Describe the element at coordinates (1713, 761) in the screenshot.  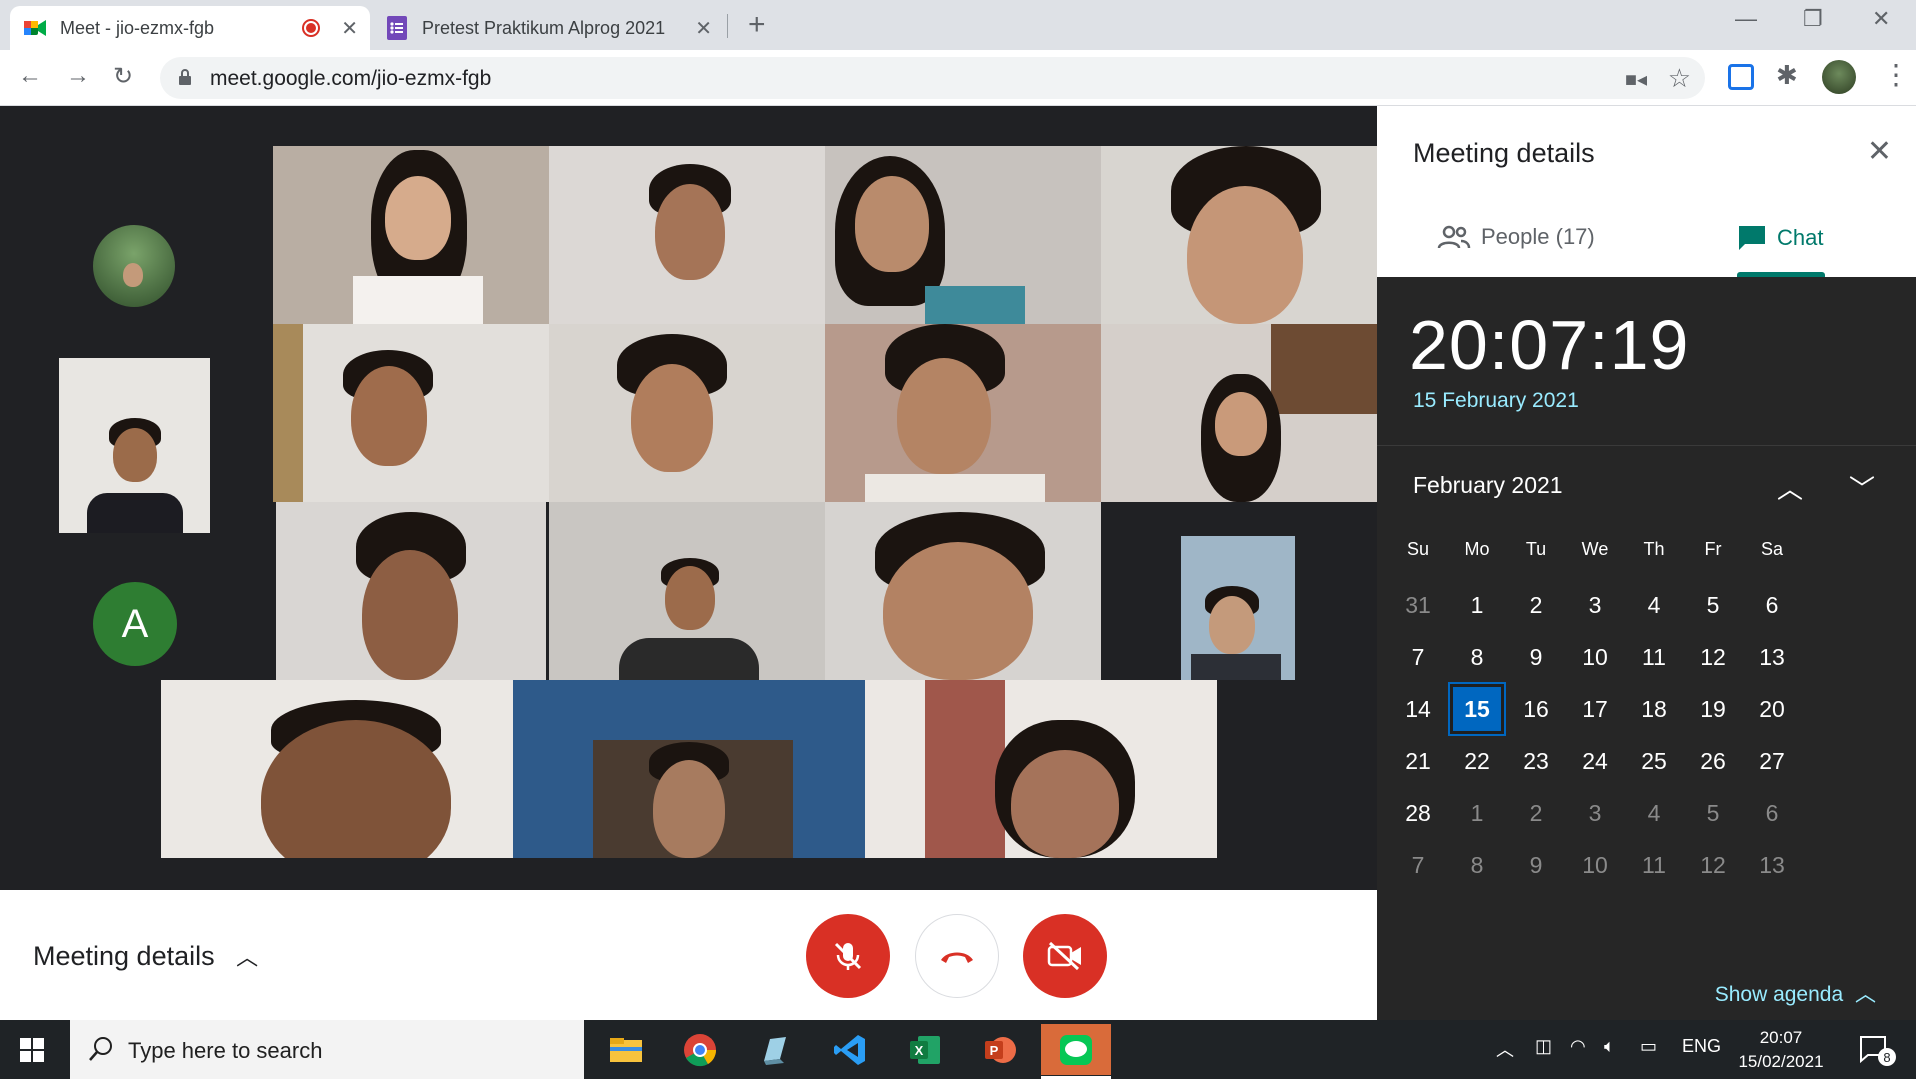
I see `calendar-day: 26` at that location.